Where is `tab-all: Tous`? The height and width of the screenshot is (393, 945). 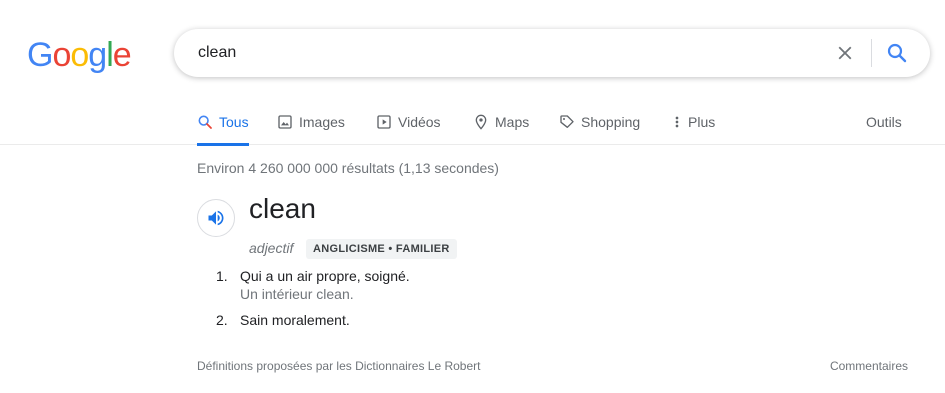 tab-all: Tous is located at coordinates (223, 122).